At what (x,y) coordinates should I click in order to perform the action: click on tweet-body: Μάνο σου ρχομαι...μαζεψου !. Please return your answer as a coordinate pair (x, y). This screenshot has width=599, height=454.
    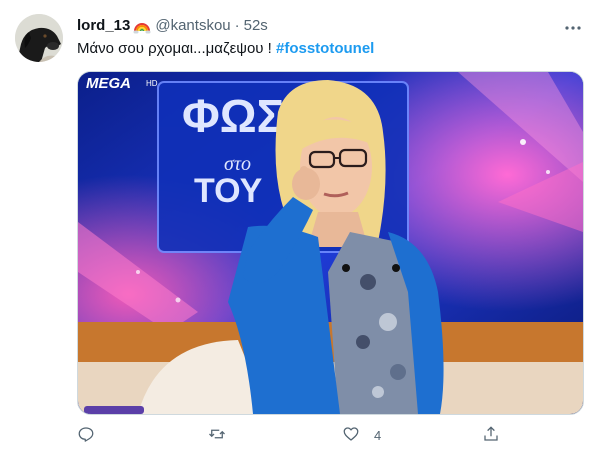
    Looking at the image, I should click on (176, 48).